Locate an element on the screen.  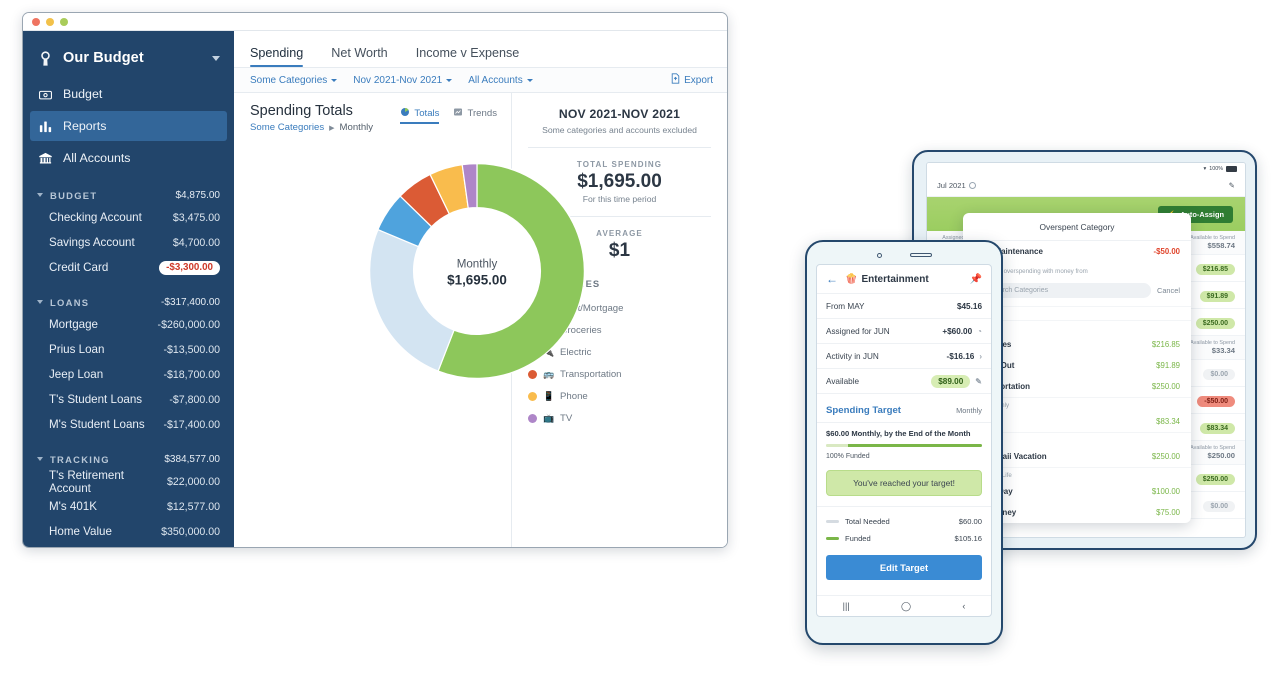
phone-row-activity: Activity in JUN -$16.16 › is located at coordinates (904, 356).